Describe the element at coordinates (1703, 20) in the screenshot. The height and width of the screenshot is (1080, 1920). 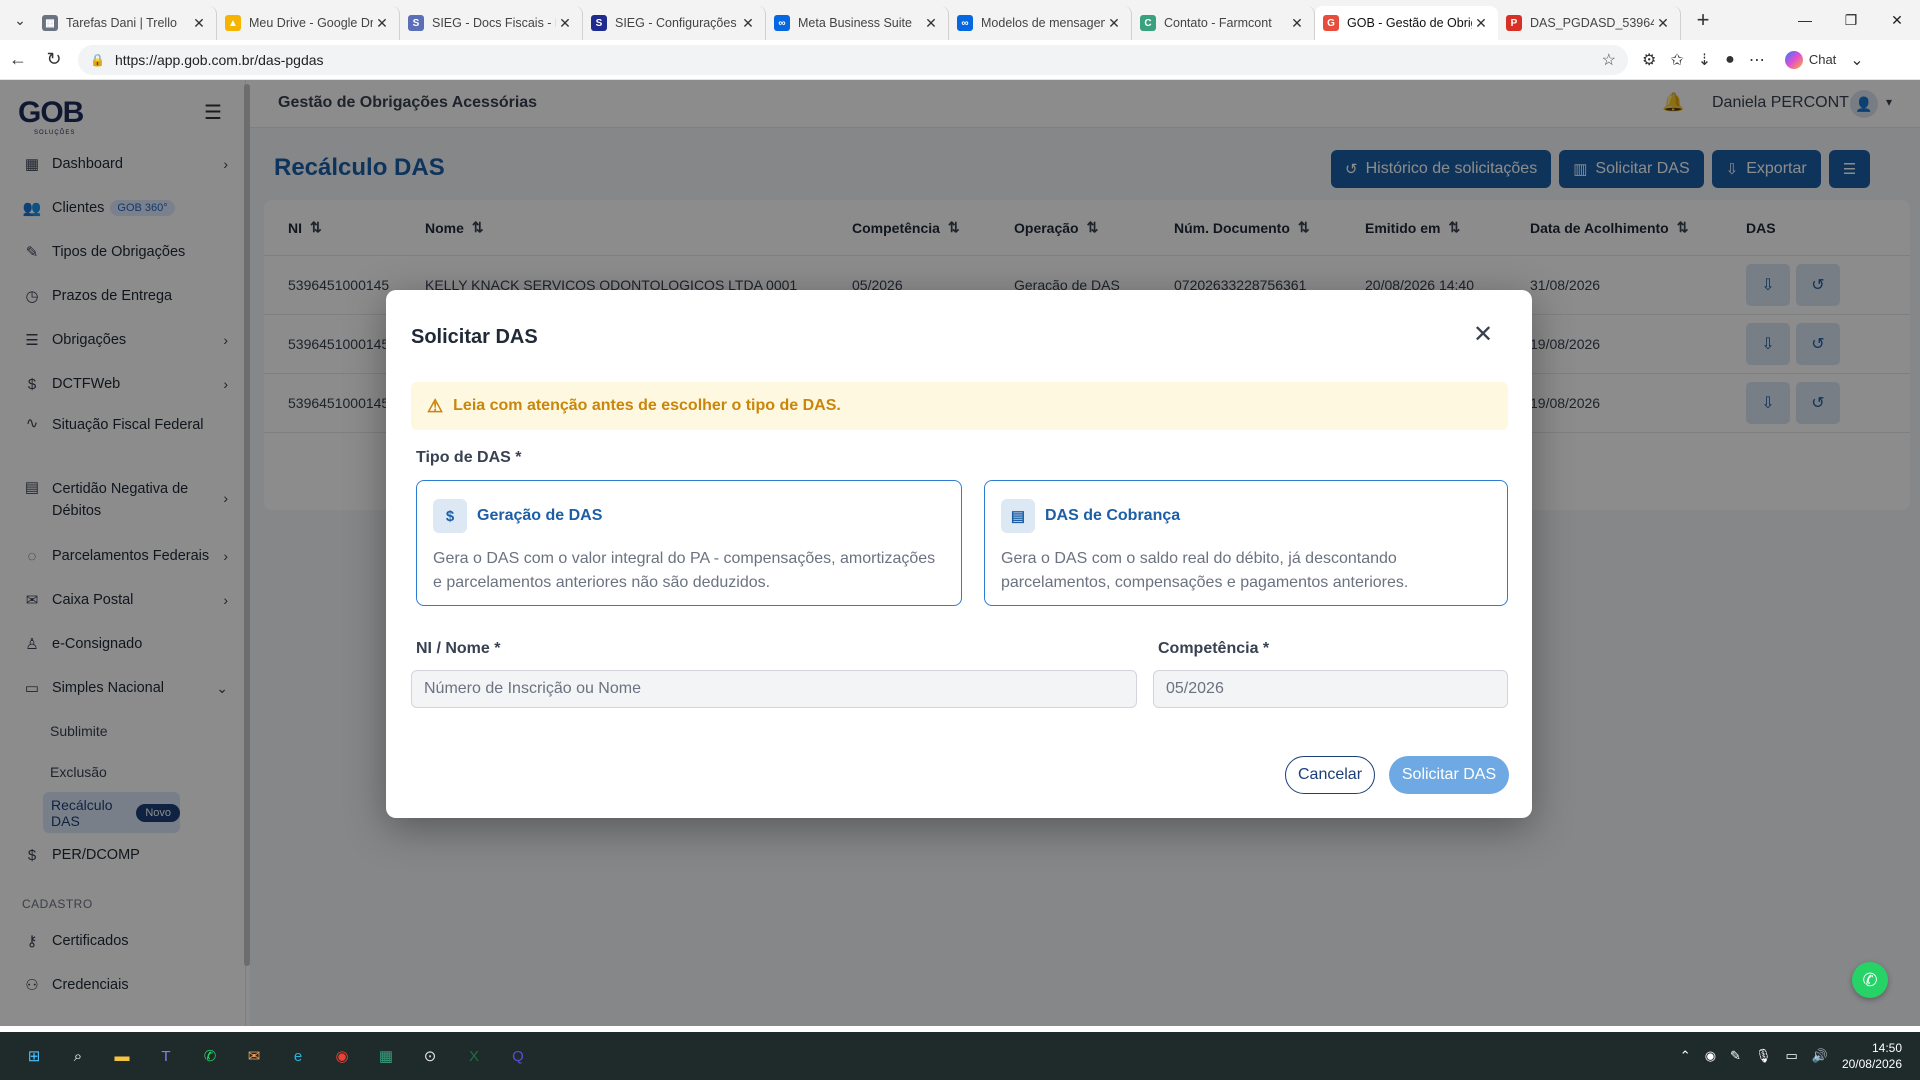
I see `new-tab-button: +` at that location.